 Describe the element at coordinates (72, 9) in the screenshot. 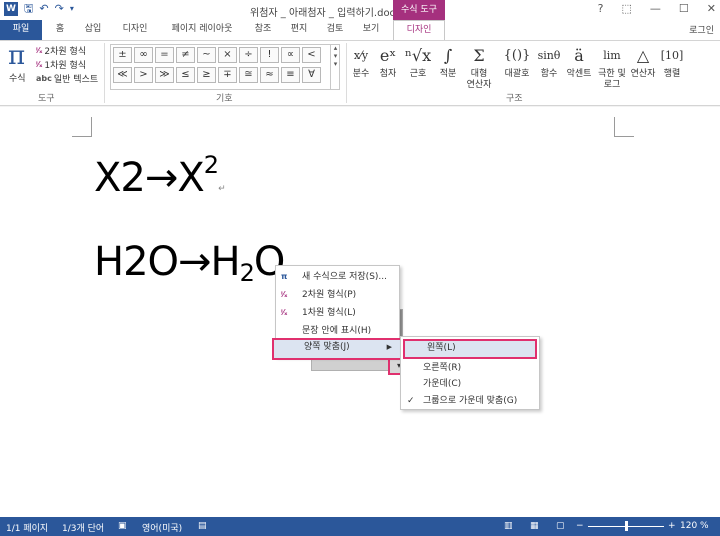

I see `chevron-down-icon: ▾` at that location.